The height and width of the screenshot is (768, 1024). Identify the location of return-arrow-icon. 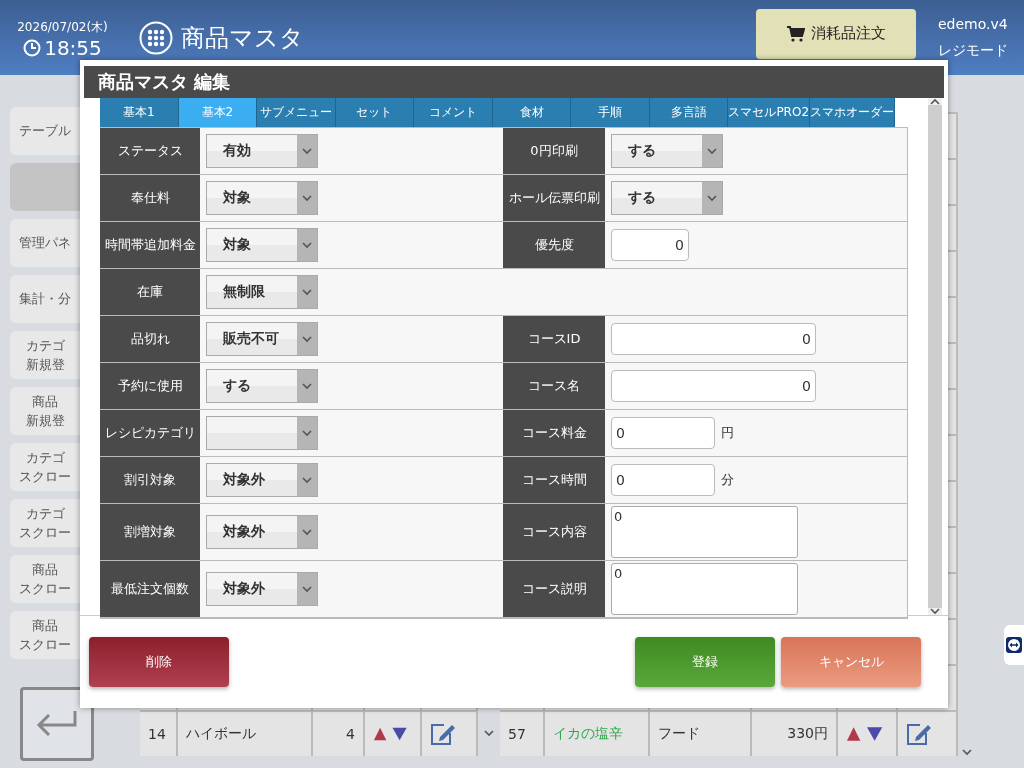
(57, 724).